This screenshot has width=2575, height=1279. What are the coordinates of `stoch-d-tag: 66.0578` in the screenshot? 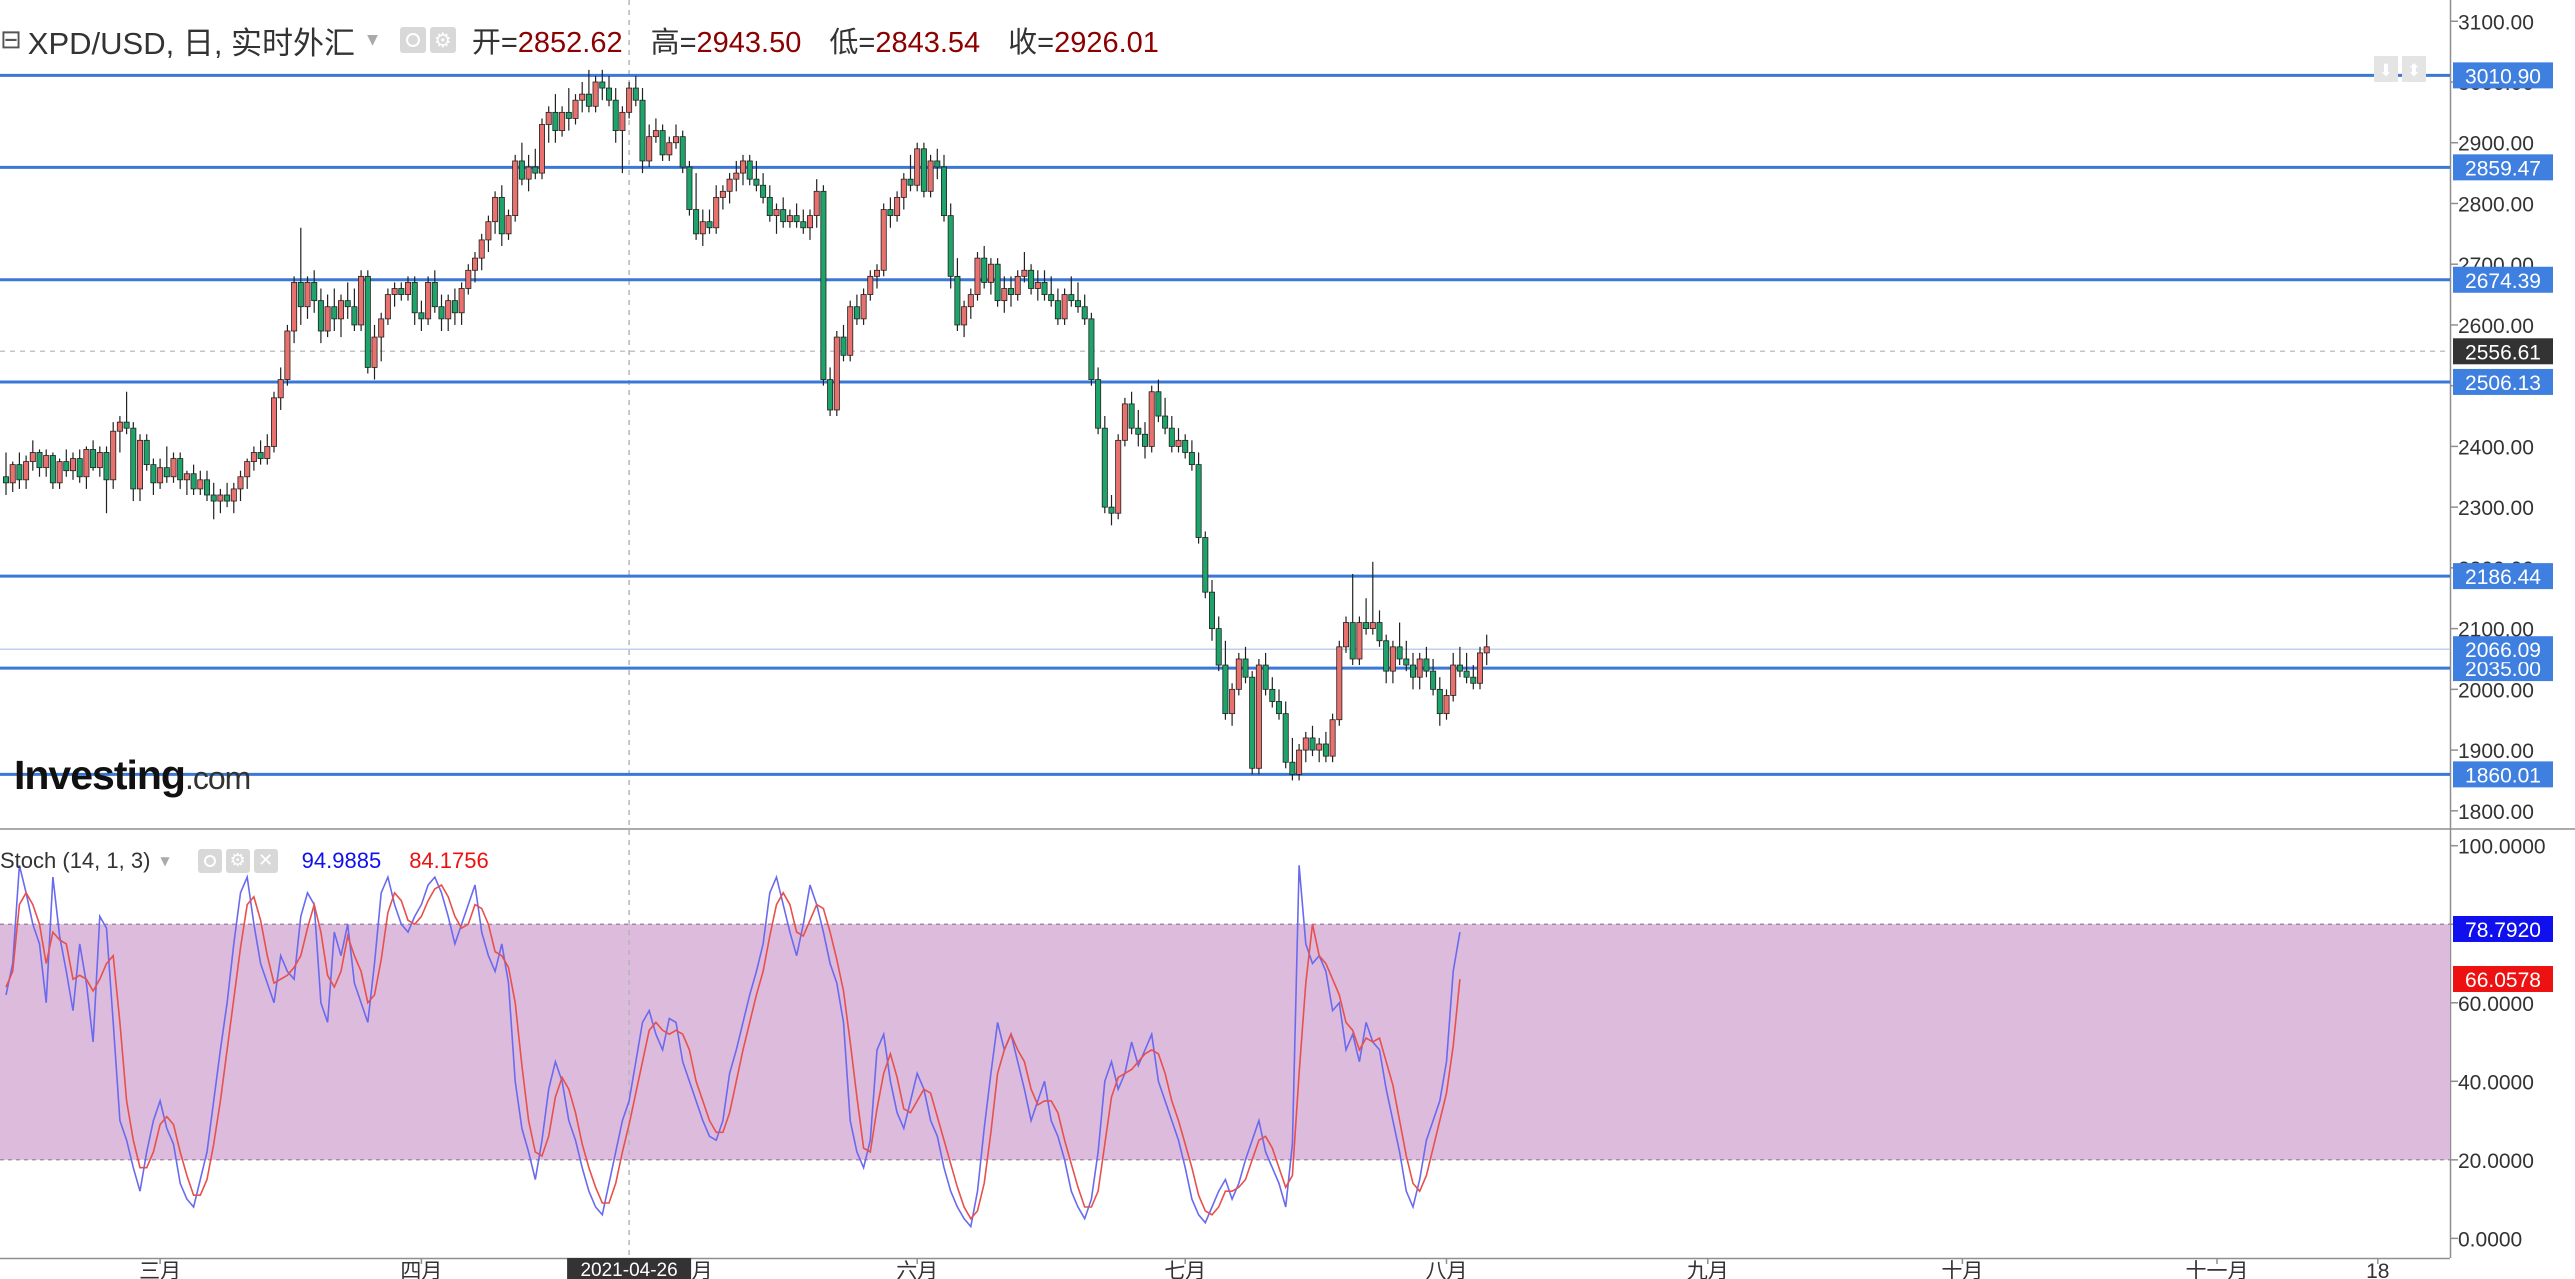 It's located at (2503, 980).